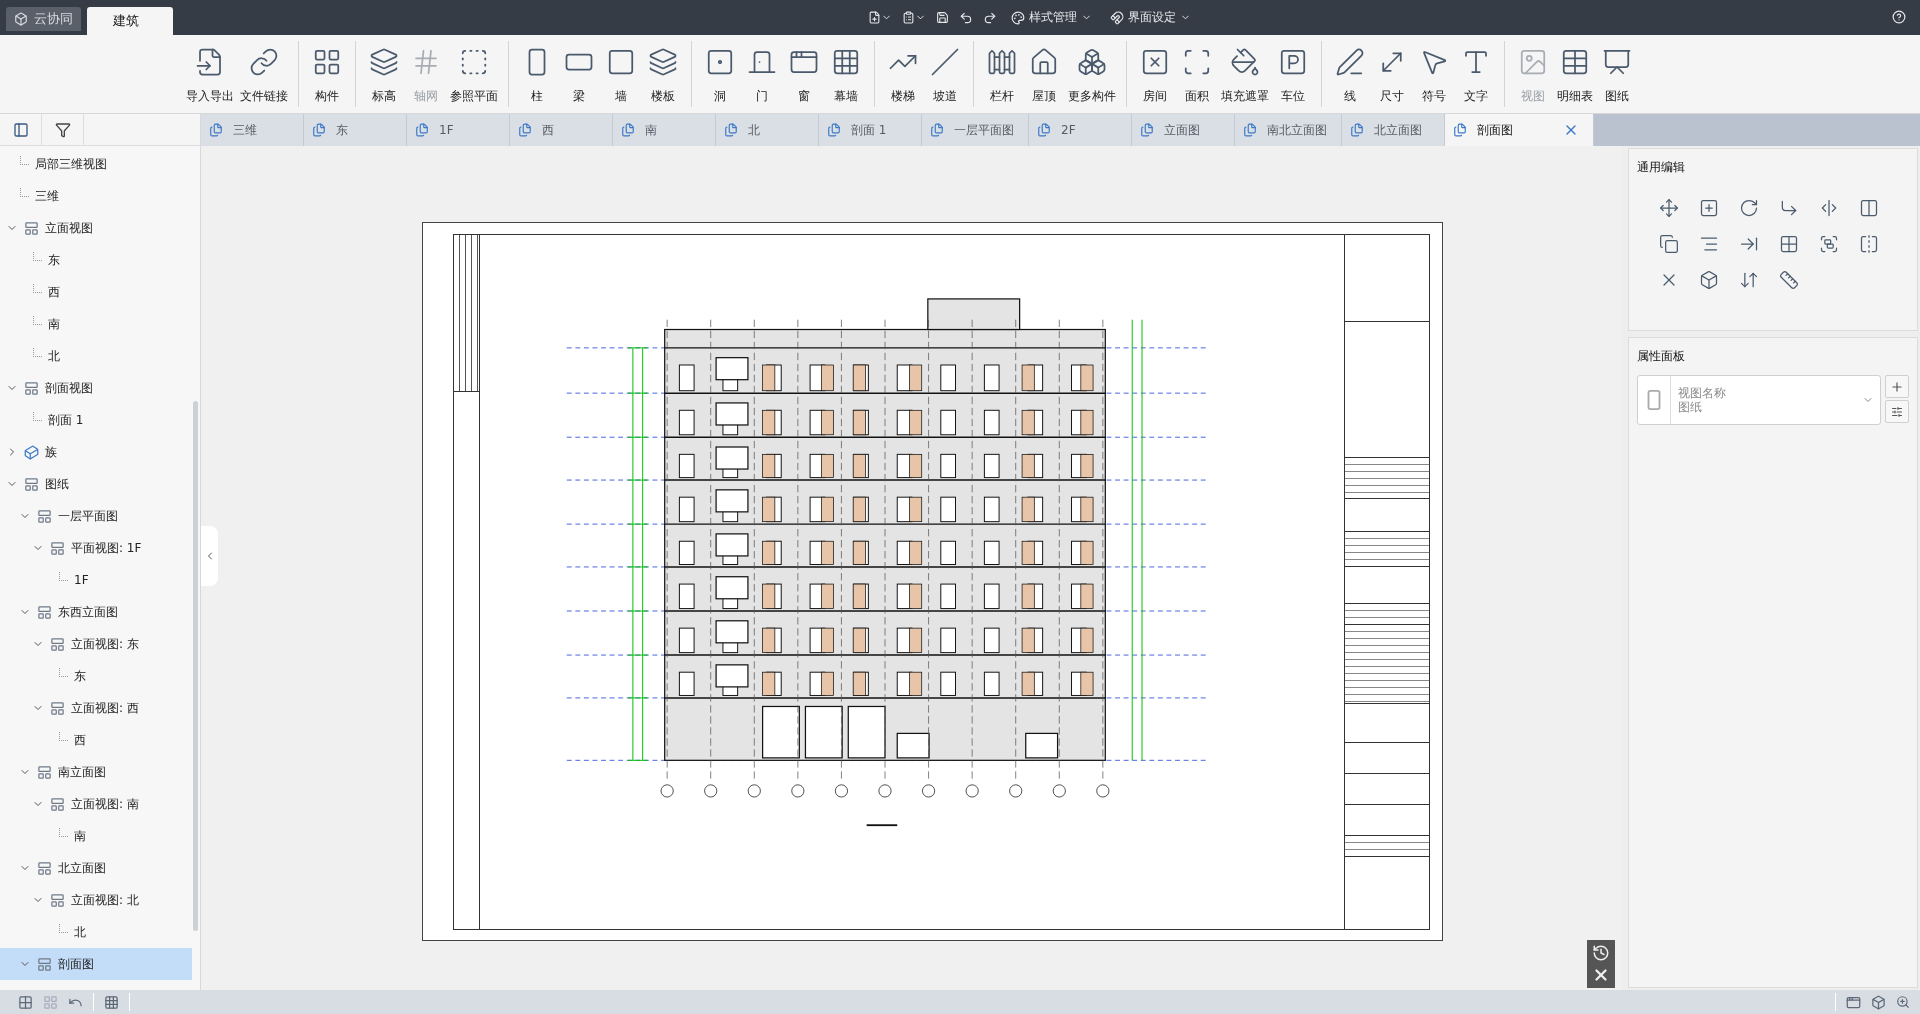 Image resolution: width=1920 pixels, height=1014 pixels. What do you see at coordinates (1092, 62) in the screenshot?
I see `boxes-icon` at bounding box center [1092, 62].